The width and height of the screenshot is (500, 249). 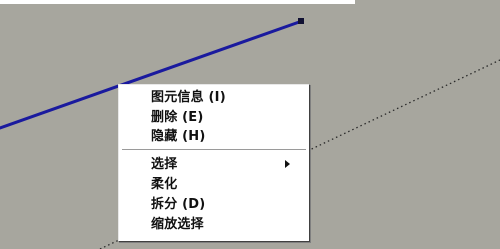 What do you see at coordinates (164, 184) in the screenshot?
I see `menu-item-label: 柔化` at bounding box center [164, 184].